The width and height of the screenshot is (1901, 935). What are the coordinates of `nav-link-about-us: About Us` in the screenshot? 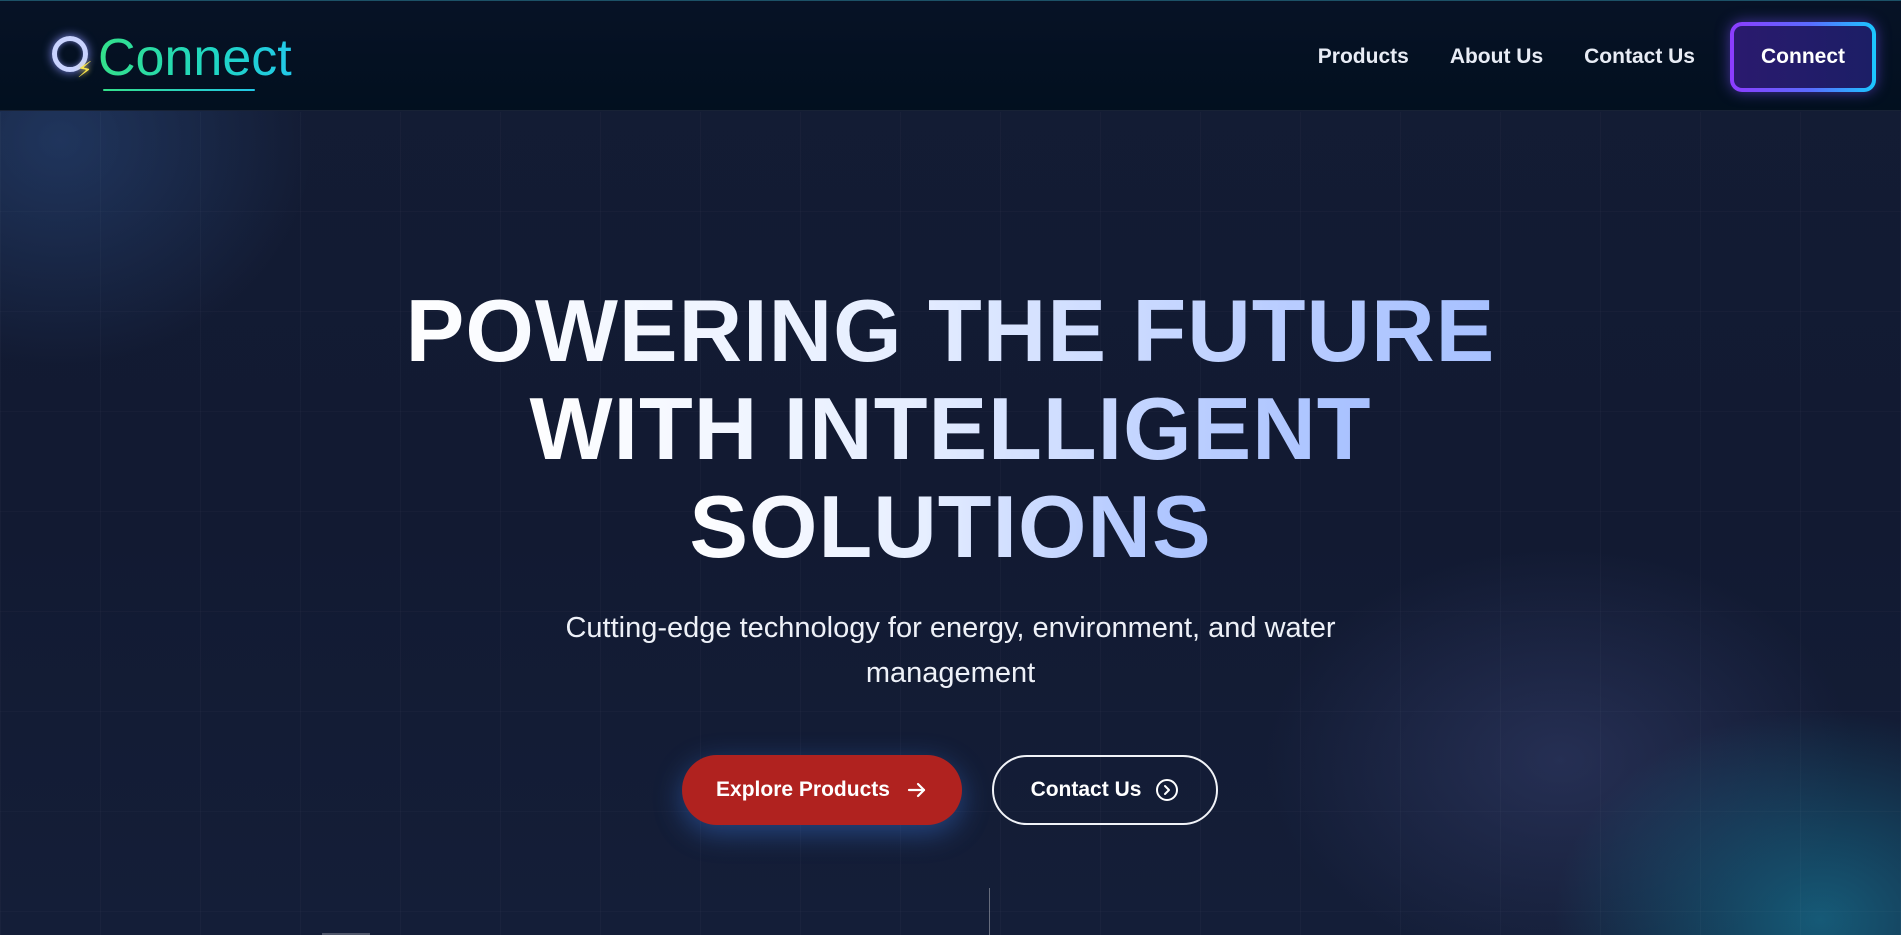 It's located at (1496, 57).